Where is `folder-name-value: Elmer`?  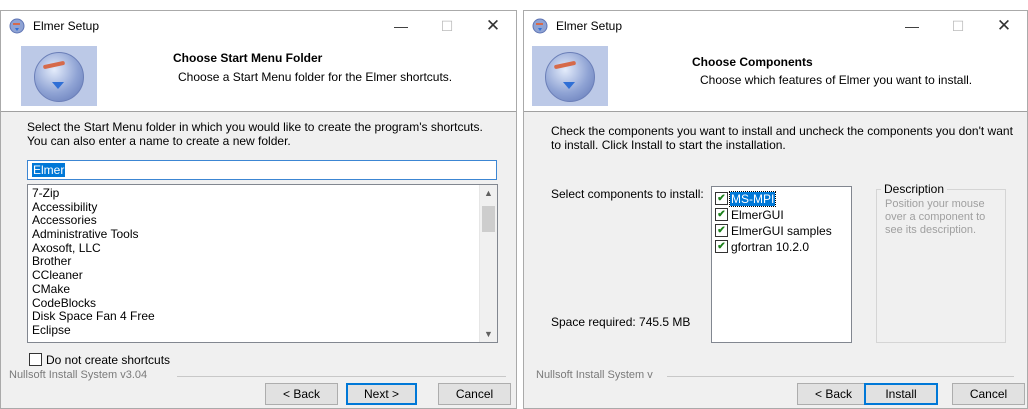
folder-name-value: Elmer is located at coordinates (49, 170).